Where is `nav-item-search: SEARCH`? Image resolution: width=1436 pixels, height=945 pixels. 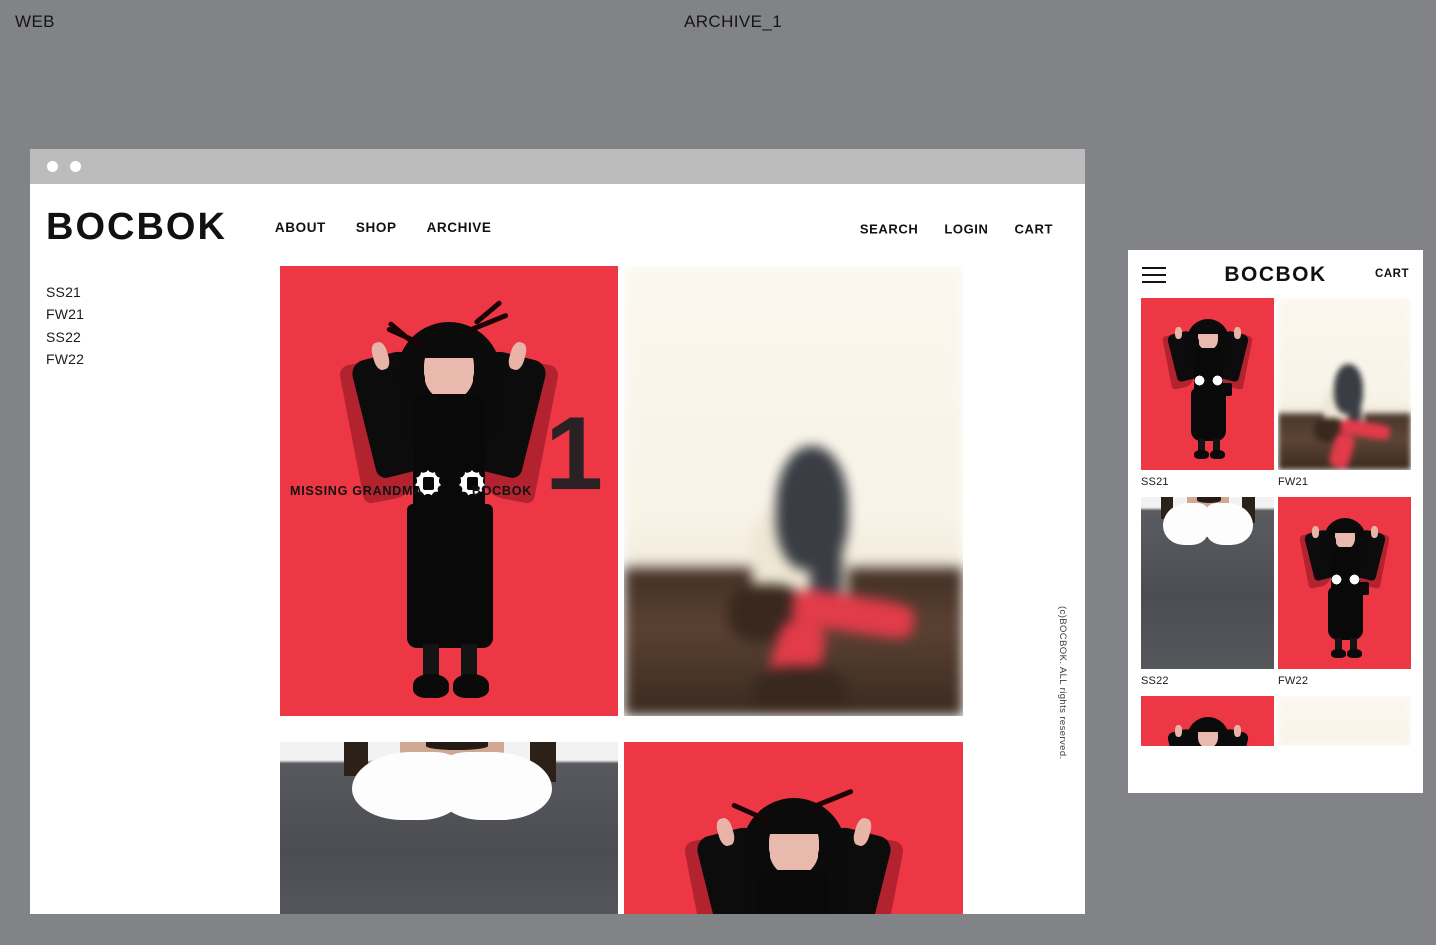
nav-item-search: SEARCH is located at coordinates (889, 229).